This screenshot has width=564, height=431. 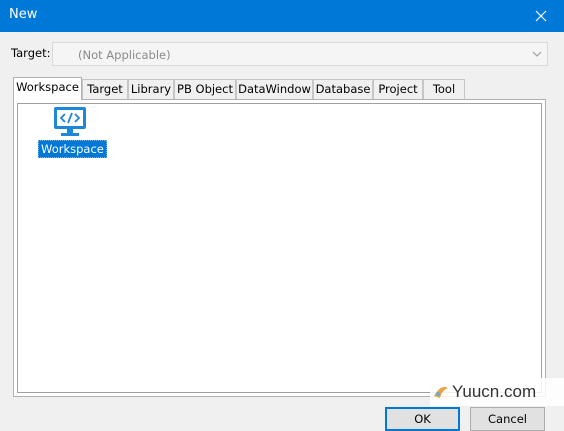 I want to click on window-title: New, so click(x=23, y=14).